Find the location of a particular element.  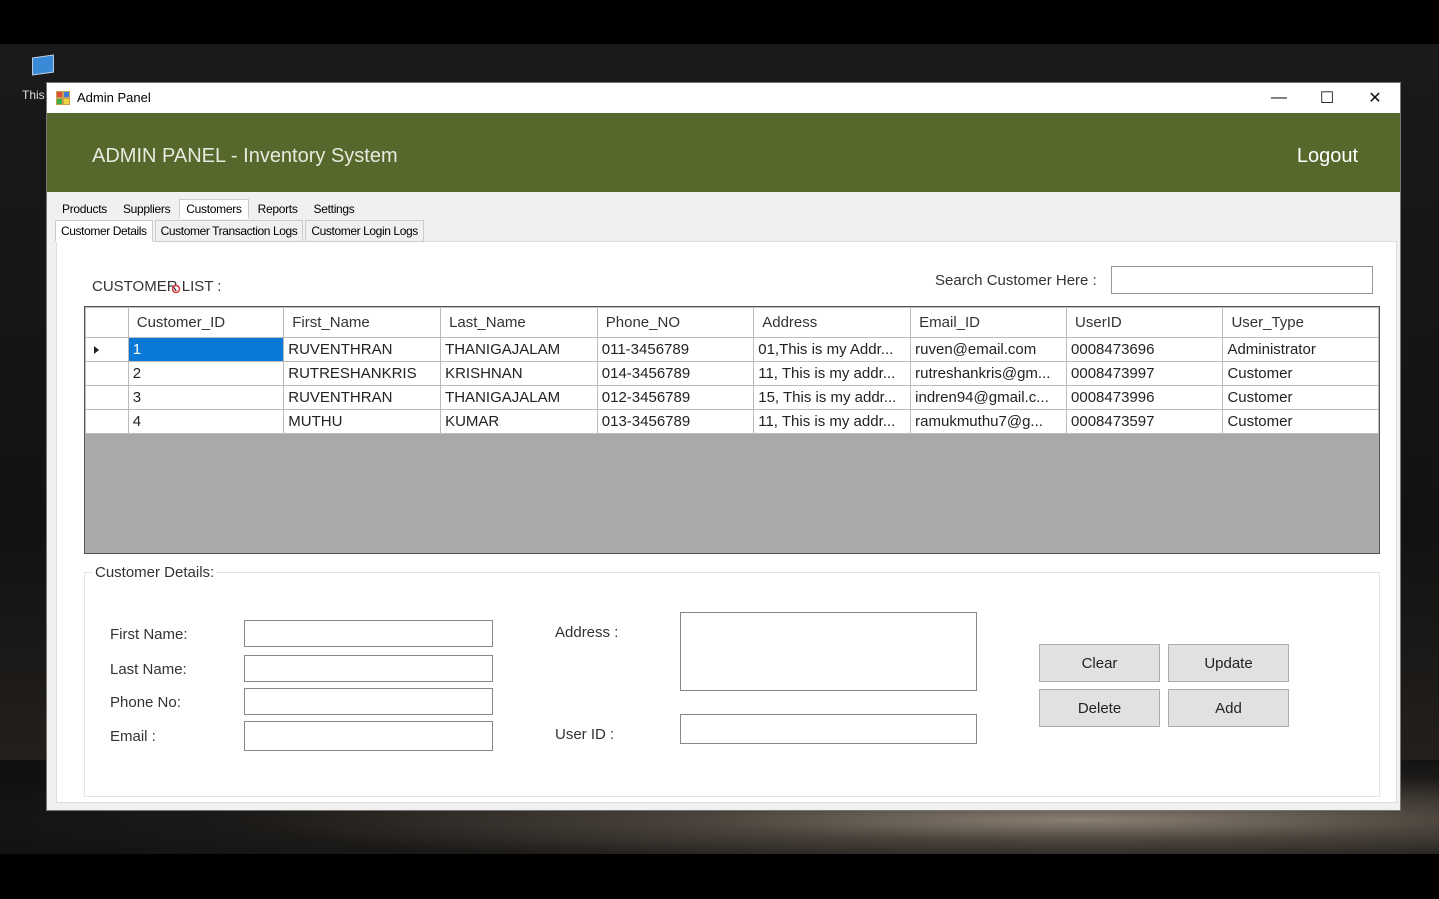

tab-reports: Reports is located at coordinates (278, 209).